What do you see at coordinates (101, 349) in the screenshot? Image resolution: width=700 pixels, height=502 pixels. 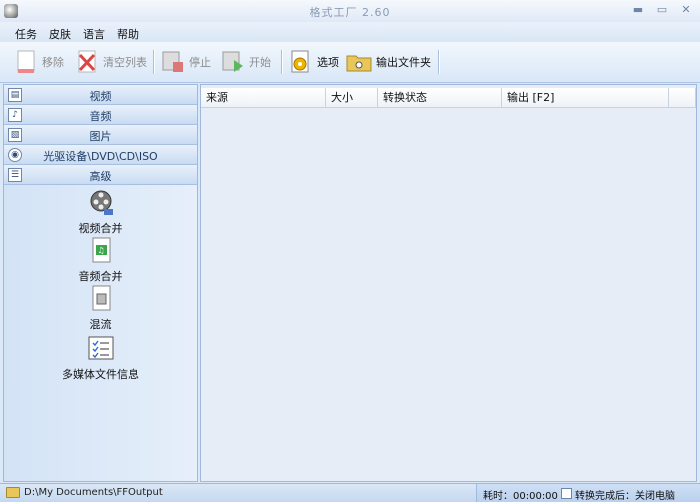 I see `checklist-icon` at bounding box center [101, 349].